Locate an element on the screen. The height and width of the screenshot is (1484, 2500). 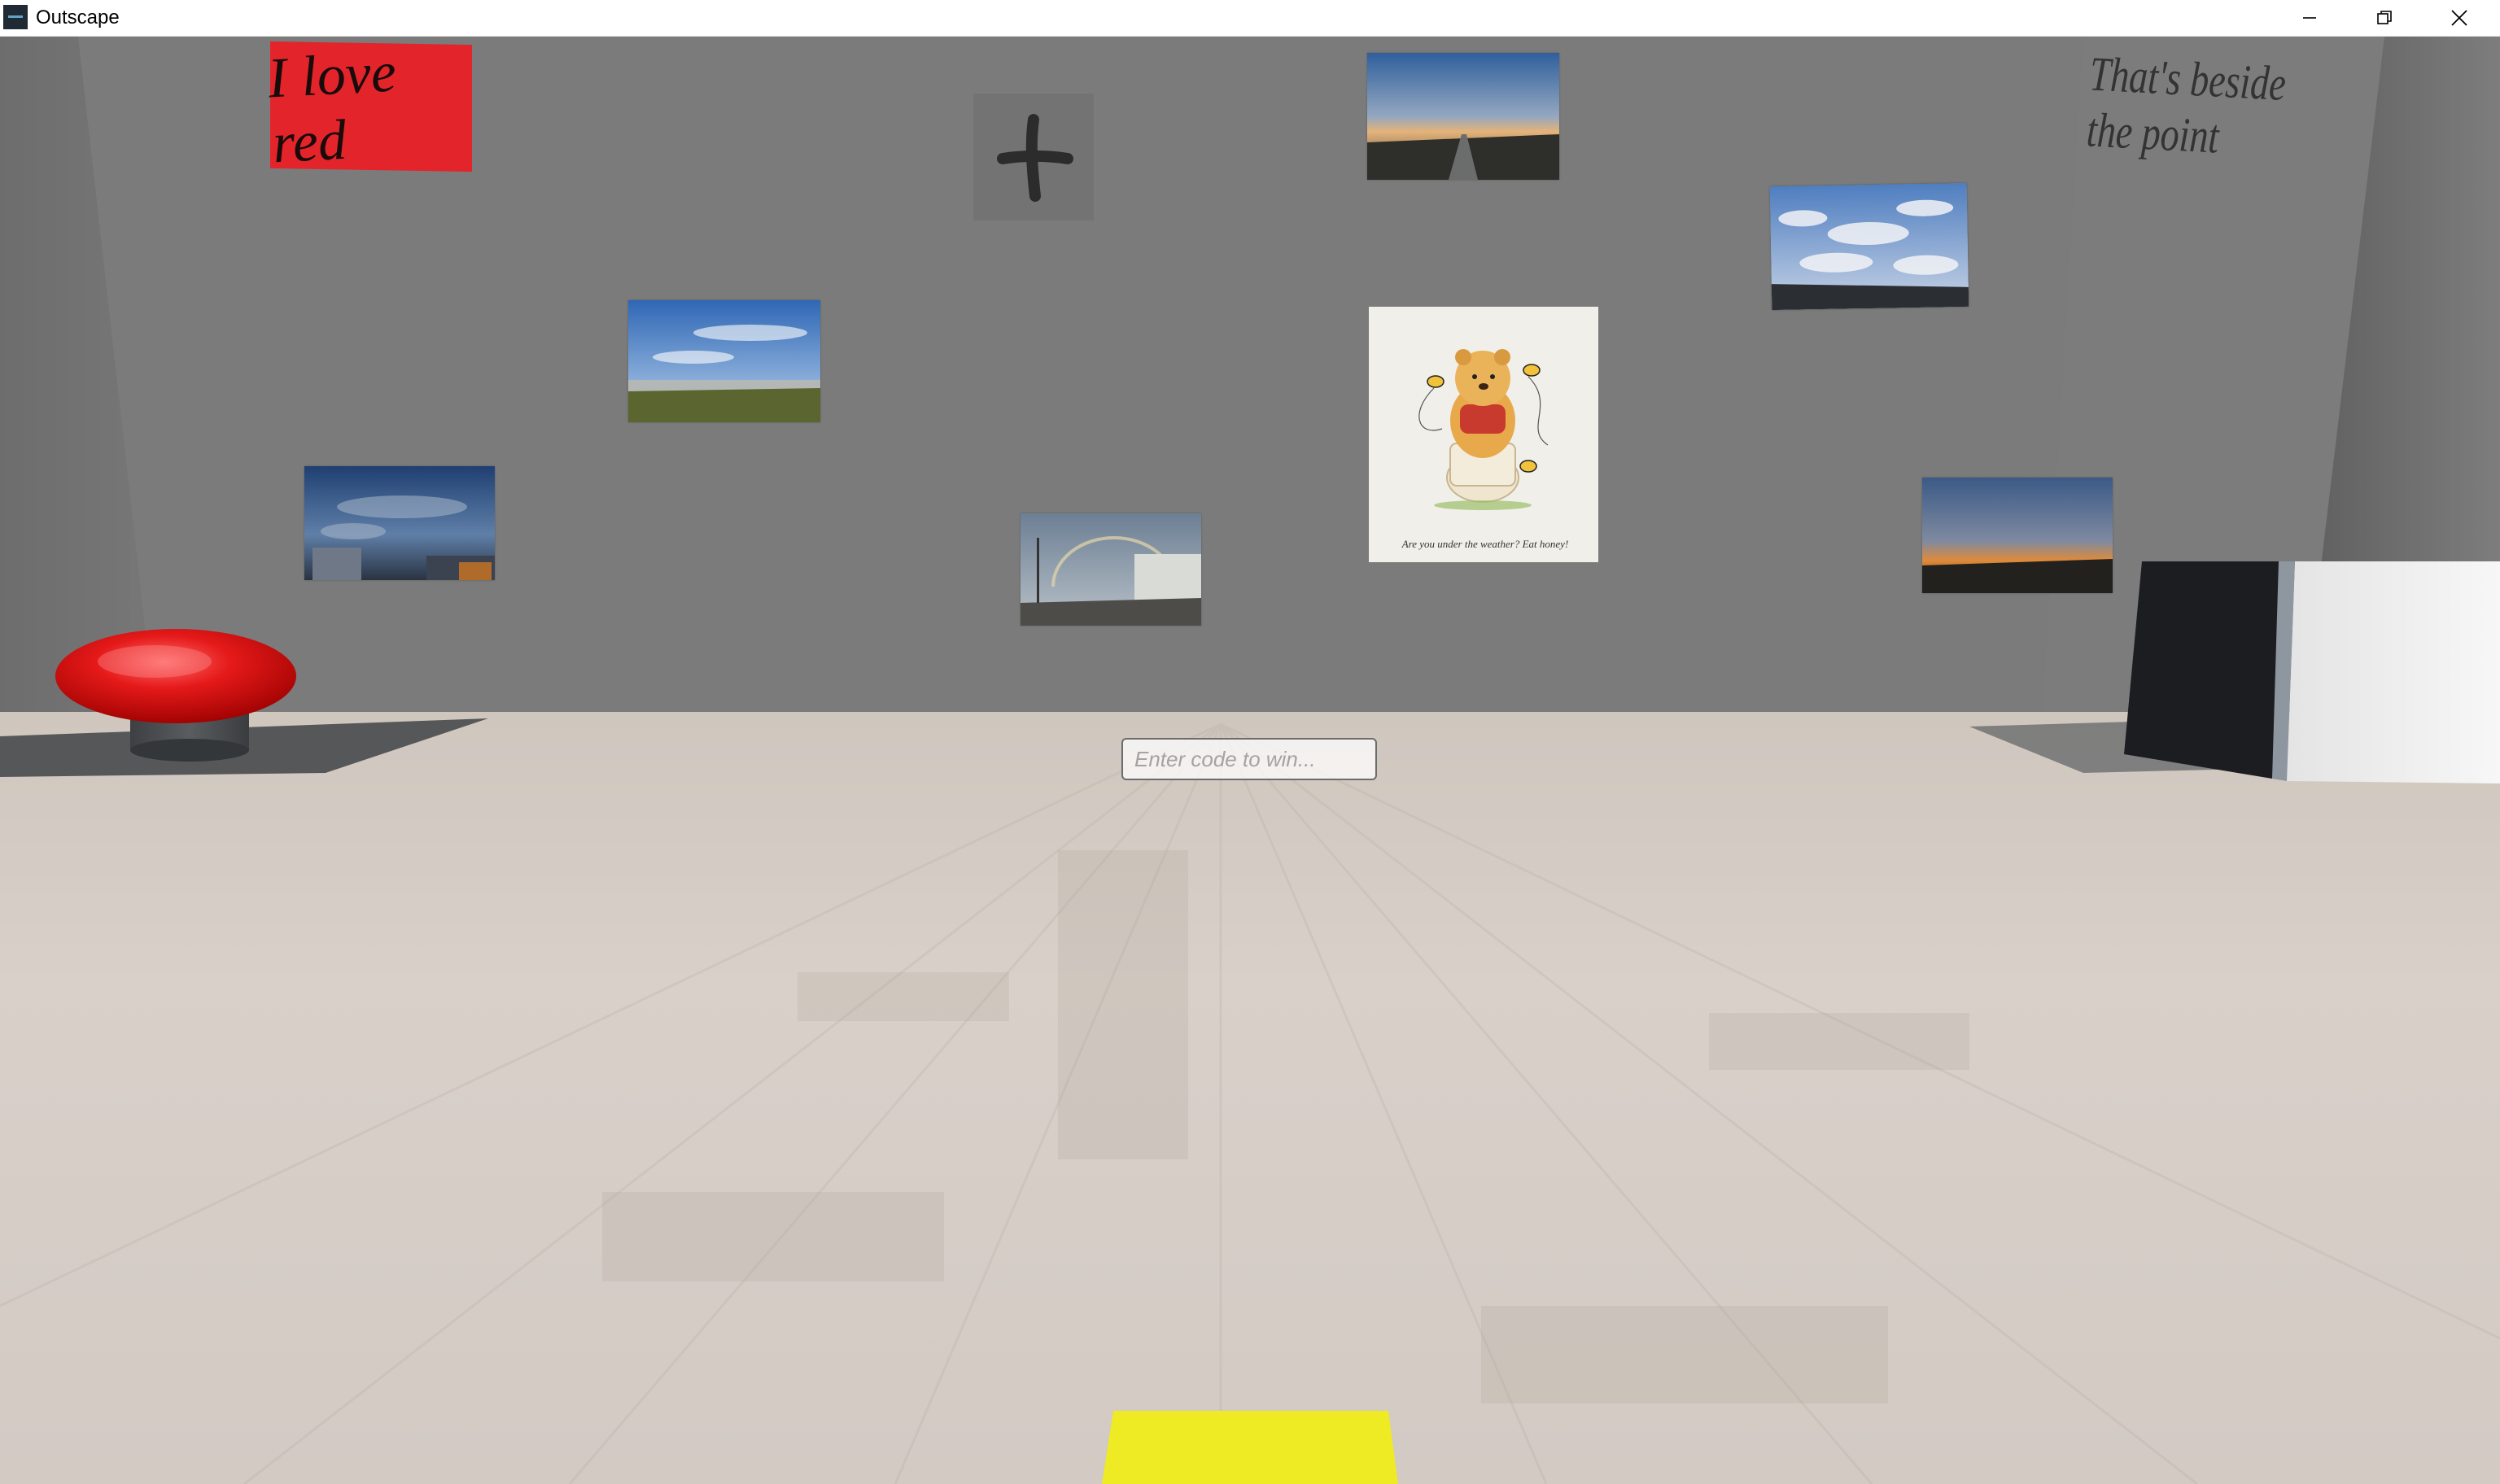
code-input is located at coordinates (1249, 759).